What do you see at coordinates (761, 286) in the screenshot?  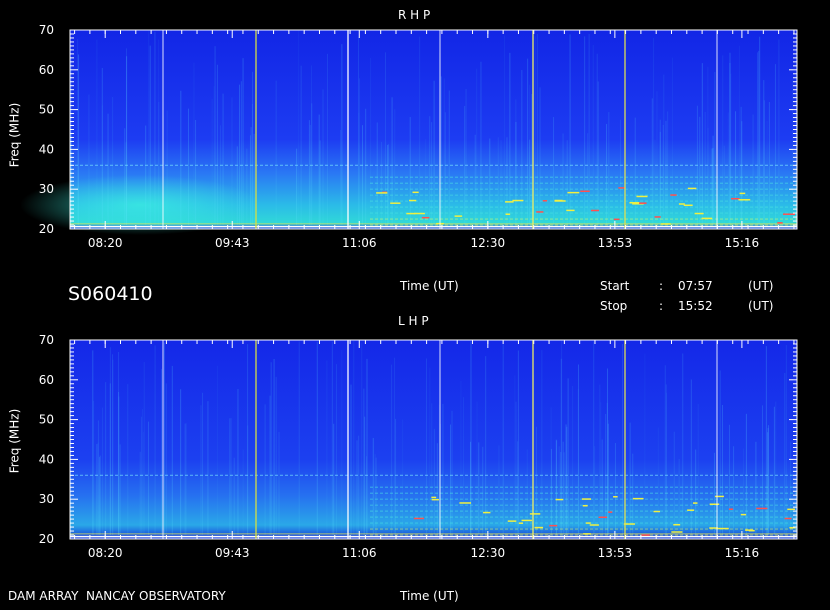 I see `start-unit: (UT)` at bounding box center [761, 286].